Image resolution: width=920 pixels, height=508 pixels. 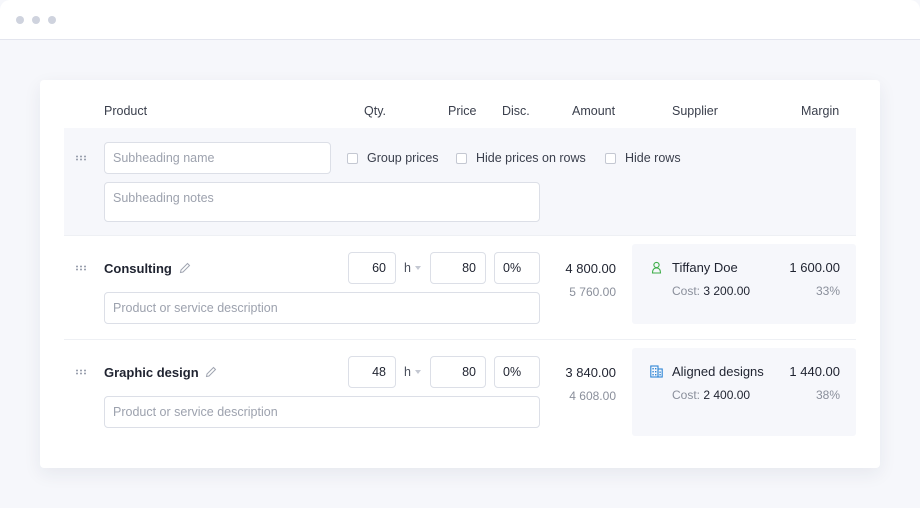 I want to click on qty-input: 60, so click(x=372, y=268).